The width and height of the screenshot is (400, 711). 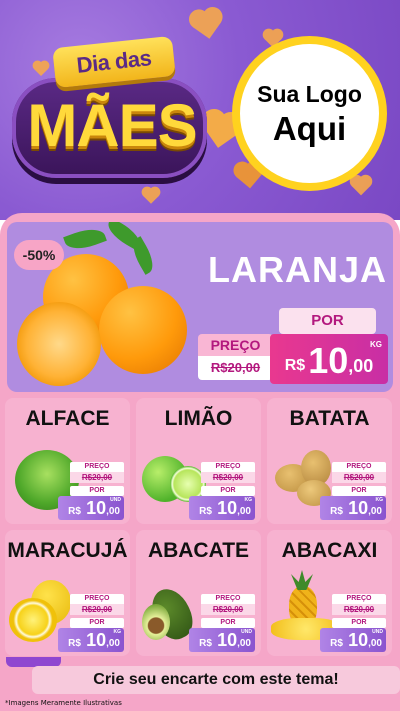 What do you see at coordinates (63, 703) in the screenshot?
I see `disclaimer-text: *Imagens Meramente Ilustrativas` at bounding box center [63, 703].